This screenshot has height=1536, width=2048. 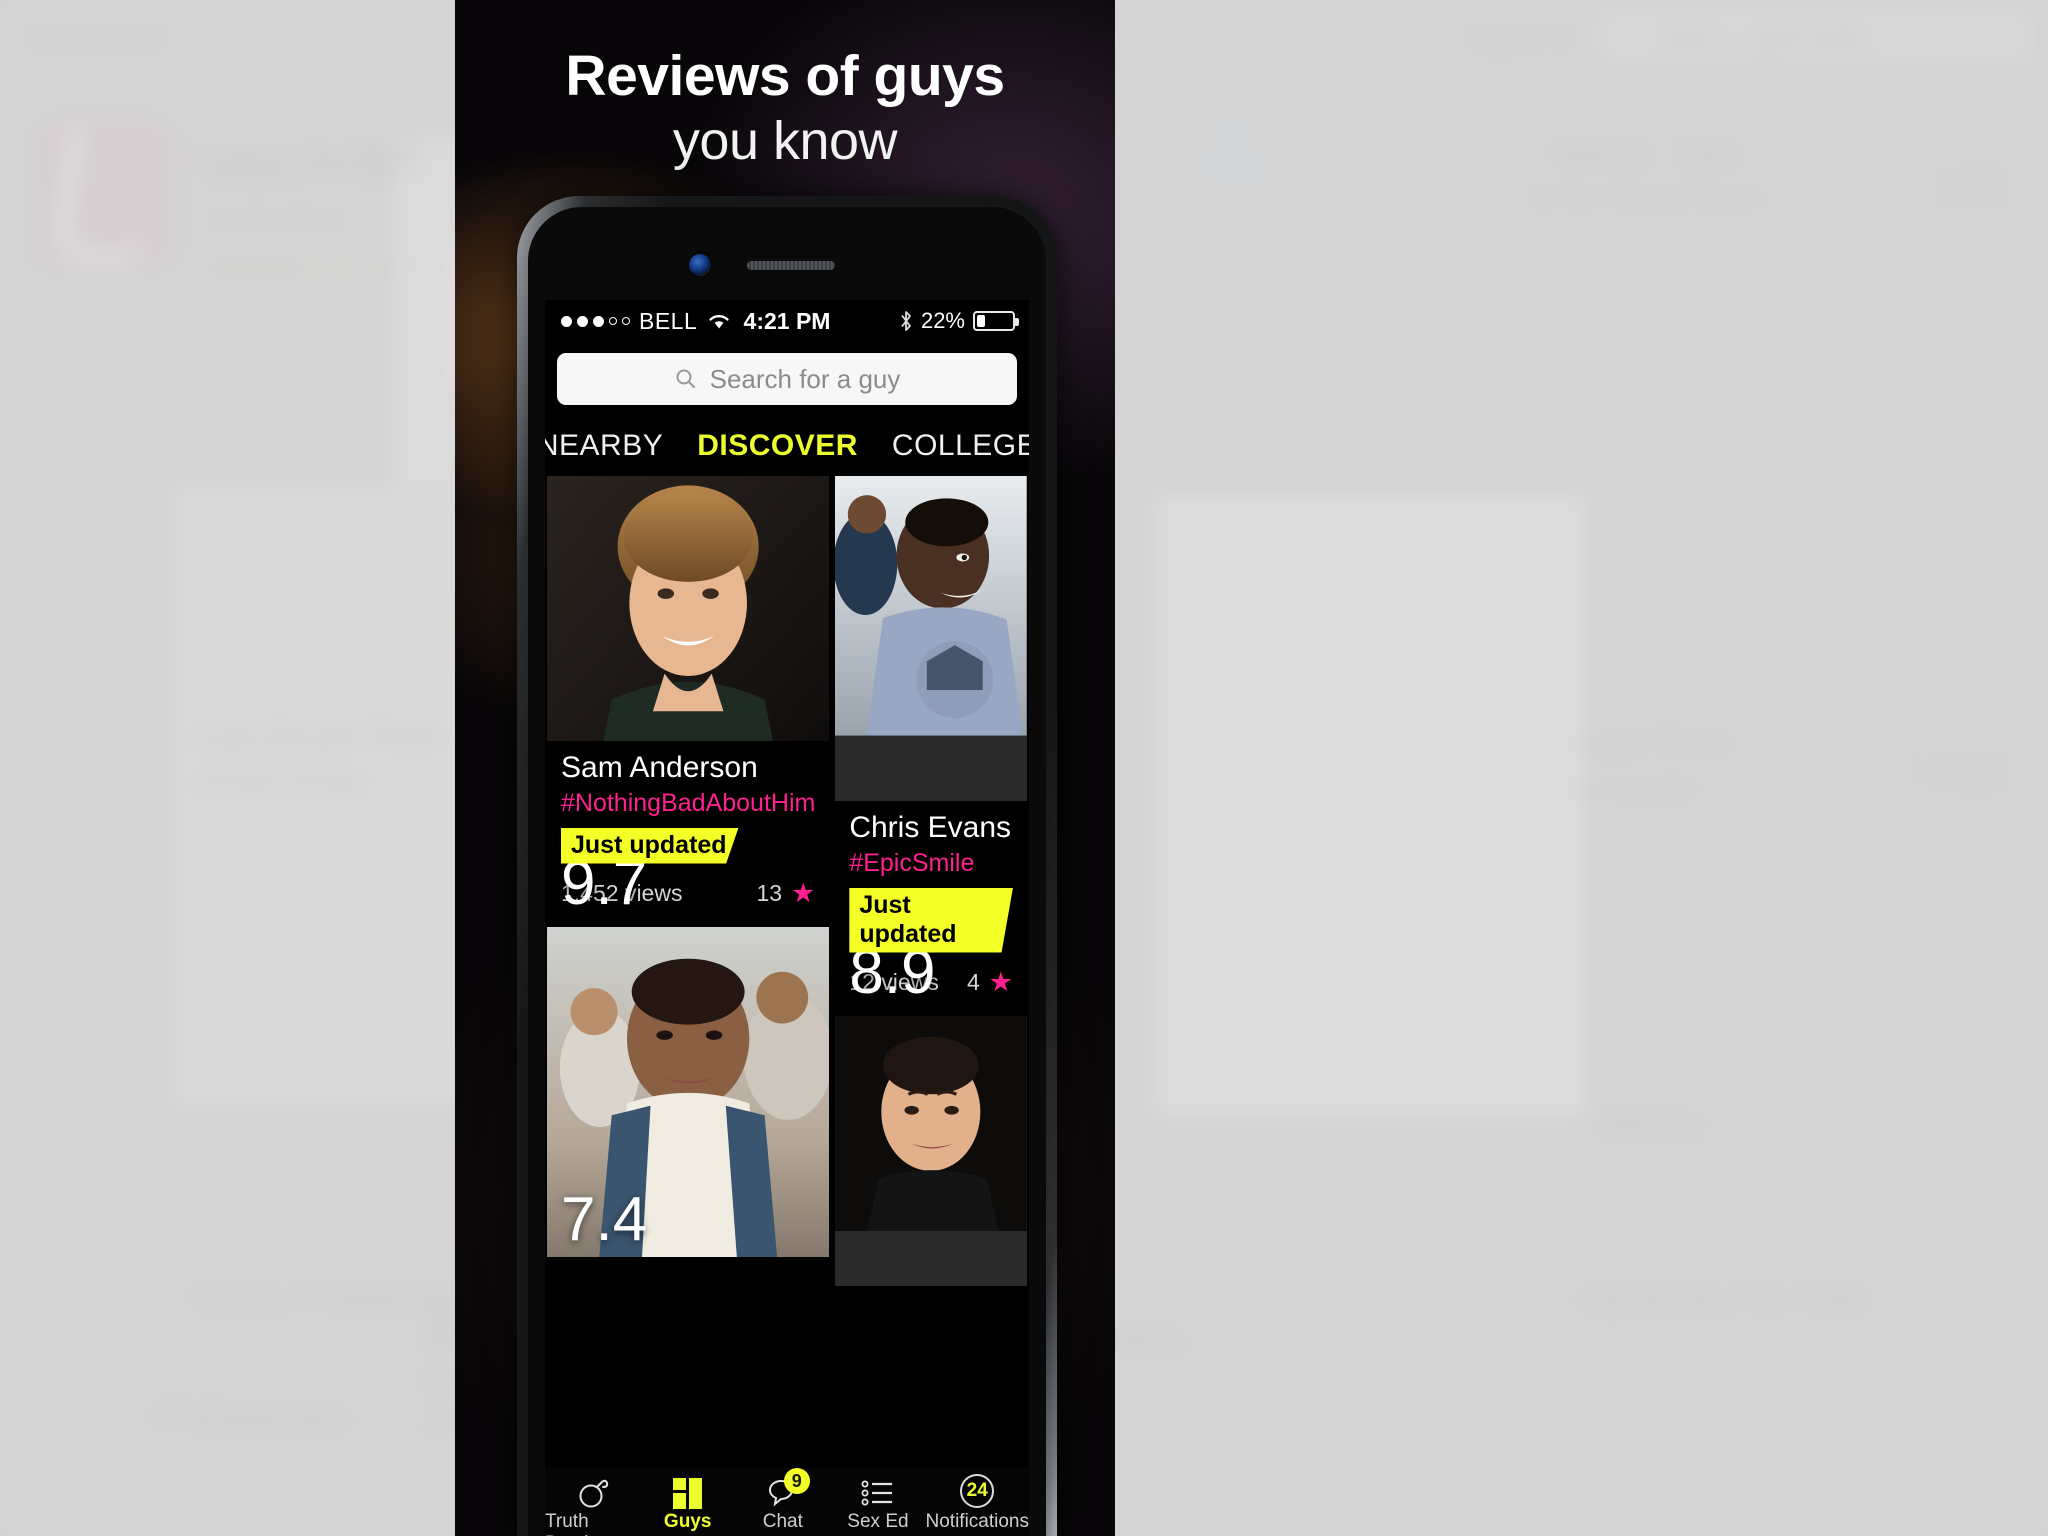 I want to click on list-icon, so click(x=878, y=1491).